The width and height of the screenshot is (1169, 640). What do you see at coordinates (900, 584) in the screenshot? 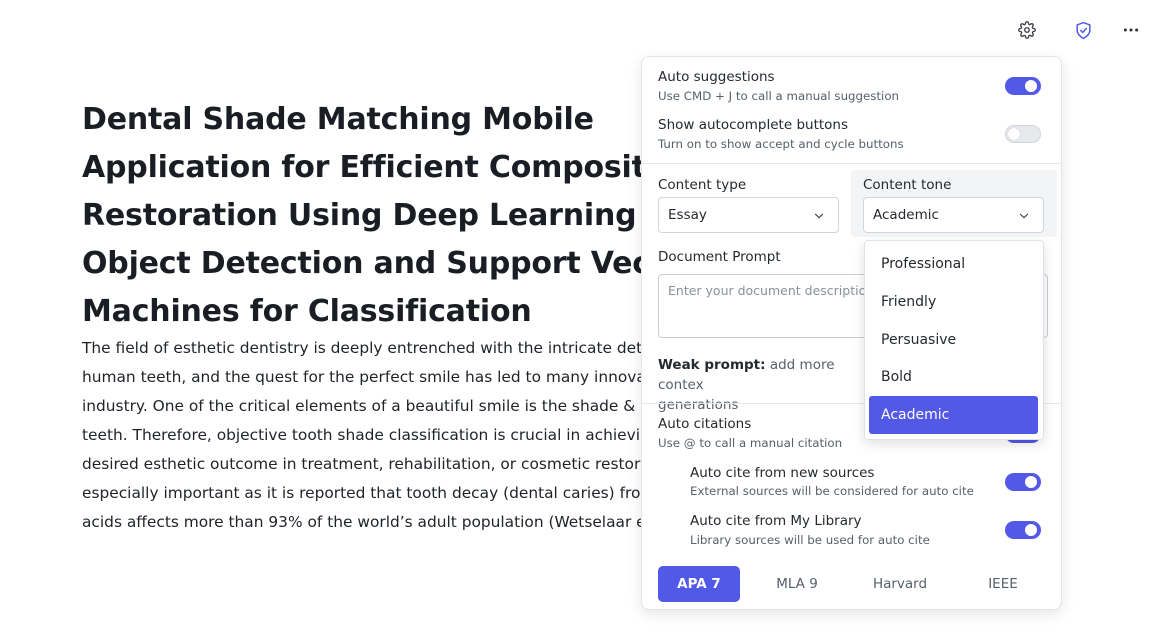
I see `citation-style-harvard: Harvard` at bounding box center [900, 584].